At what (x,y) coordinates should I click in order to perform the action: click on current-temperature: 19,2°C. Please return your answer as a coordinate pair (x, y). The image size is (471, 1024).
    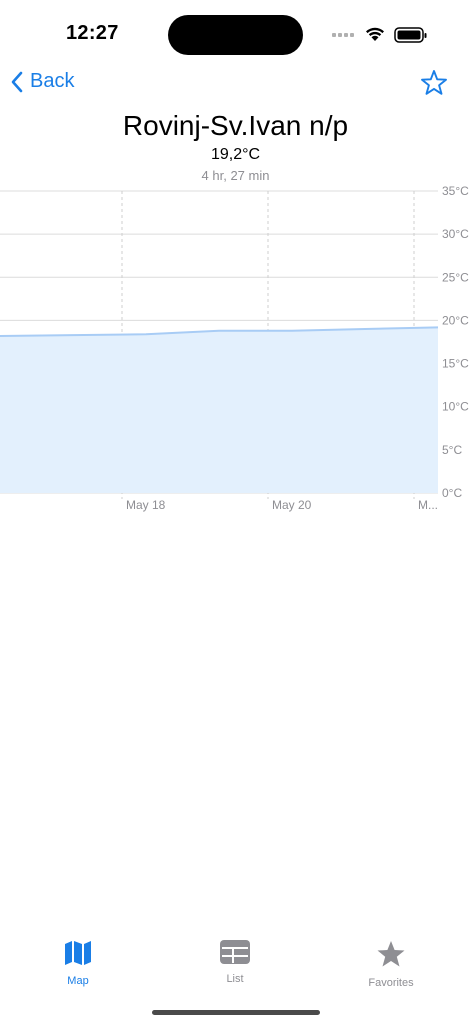
    Looking at the image, I should click on (235, 154).